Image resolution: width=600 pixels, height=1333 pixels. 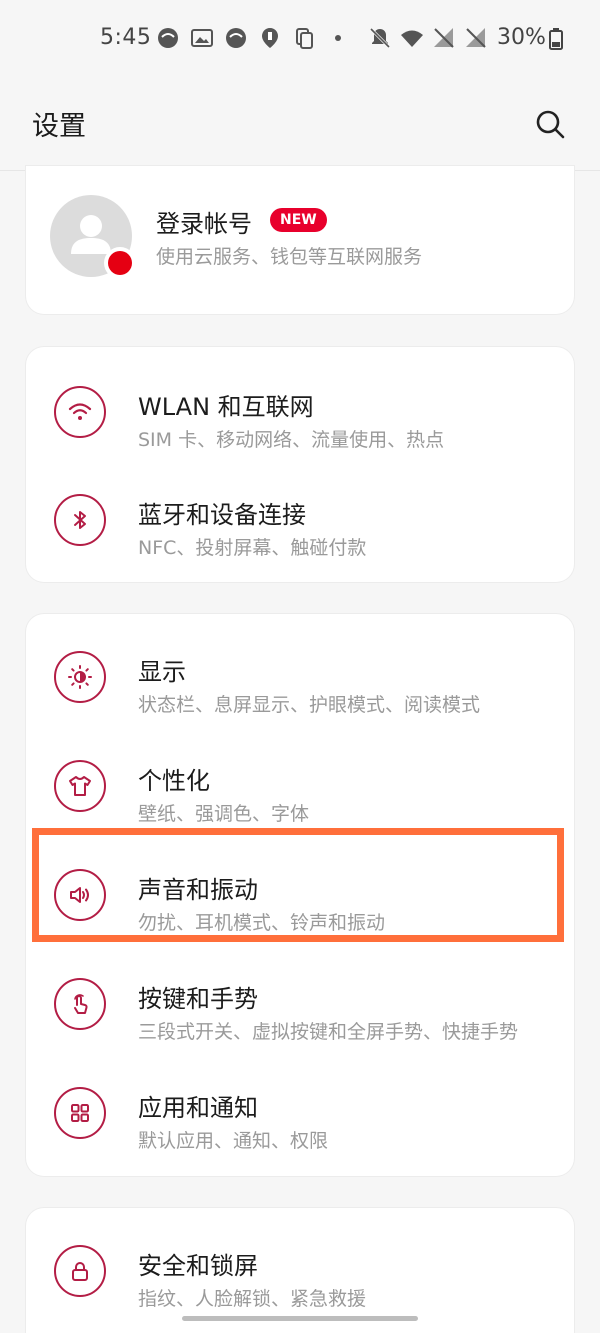 I want to click on status-time: 5:45, so click(x=126, y=37).